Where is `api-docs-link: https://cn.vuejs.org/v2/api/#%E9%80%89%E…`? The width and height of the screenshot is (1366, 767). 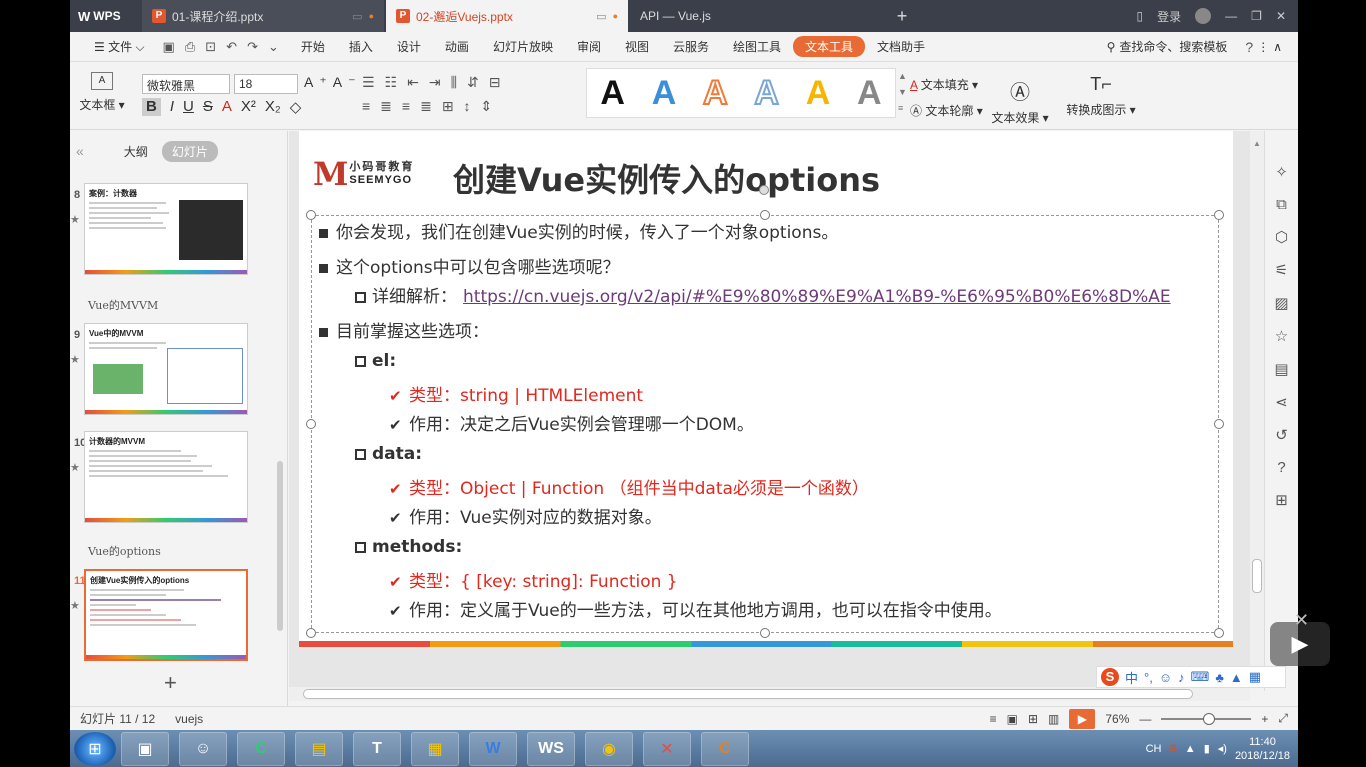
api-docs-link: https://cn.vuejs.org/v2/api/#%E9%80%89%E… is located at coordinates (817, 297).